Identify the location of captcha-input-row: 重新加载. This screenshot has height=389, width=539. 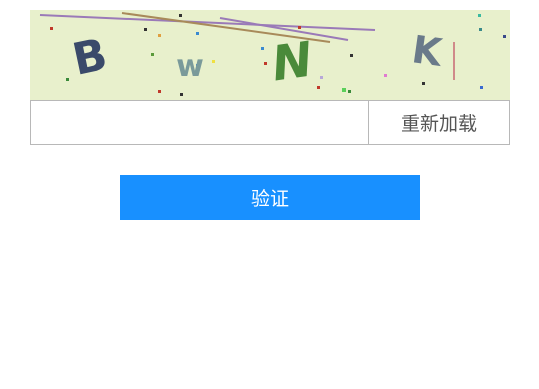
(270, 122).